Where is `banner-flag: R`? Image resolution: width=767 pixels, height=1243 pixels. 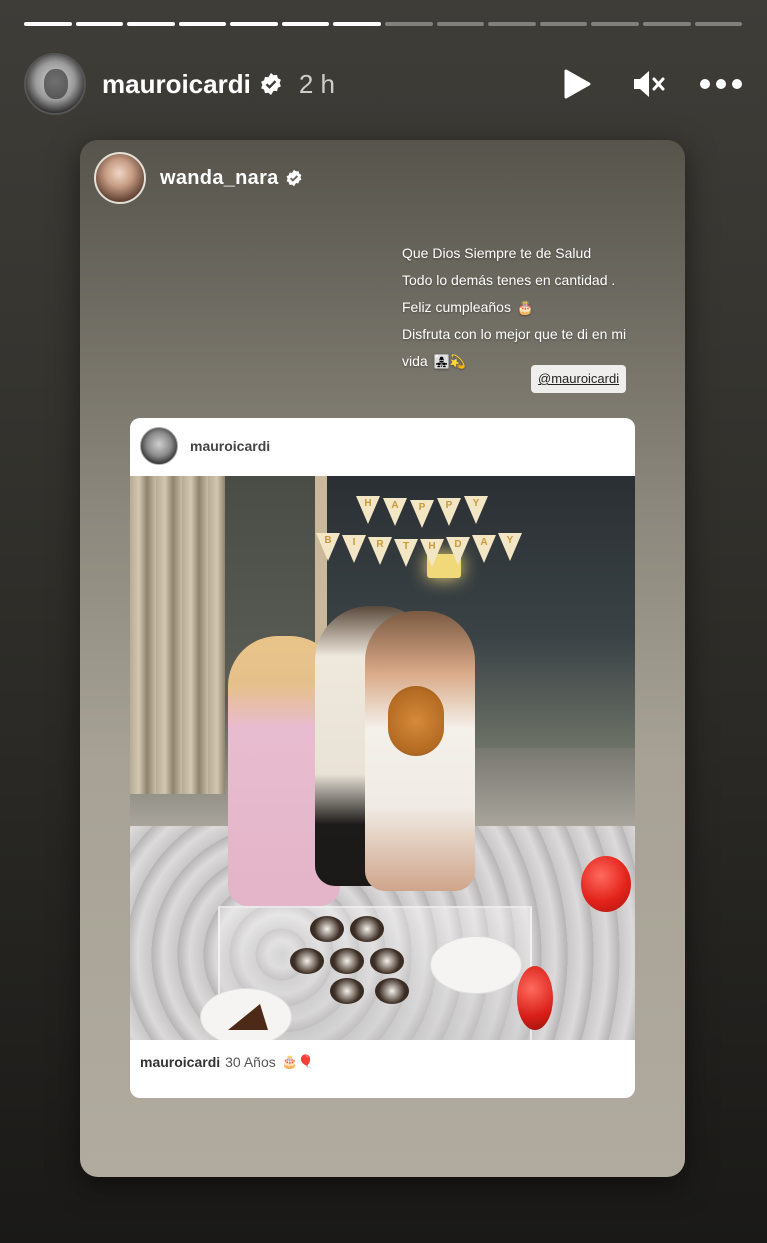 banner-flag: R is located at coordinates (380, 551).